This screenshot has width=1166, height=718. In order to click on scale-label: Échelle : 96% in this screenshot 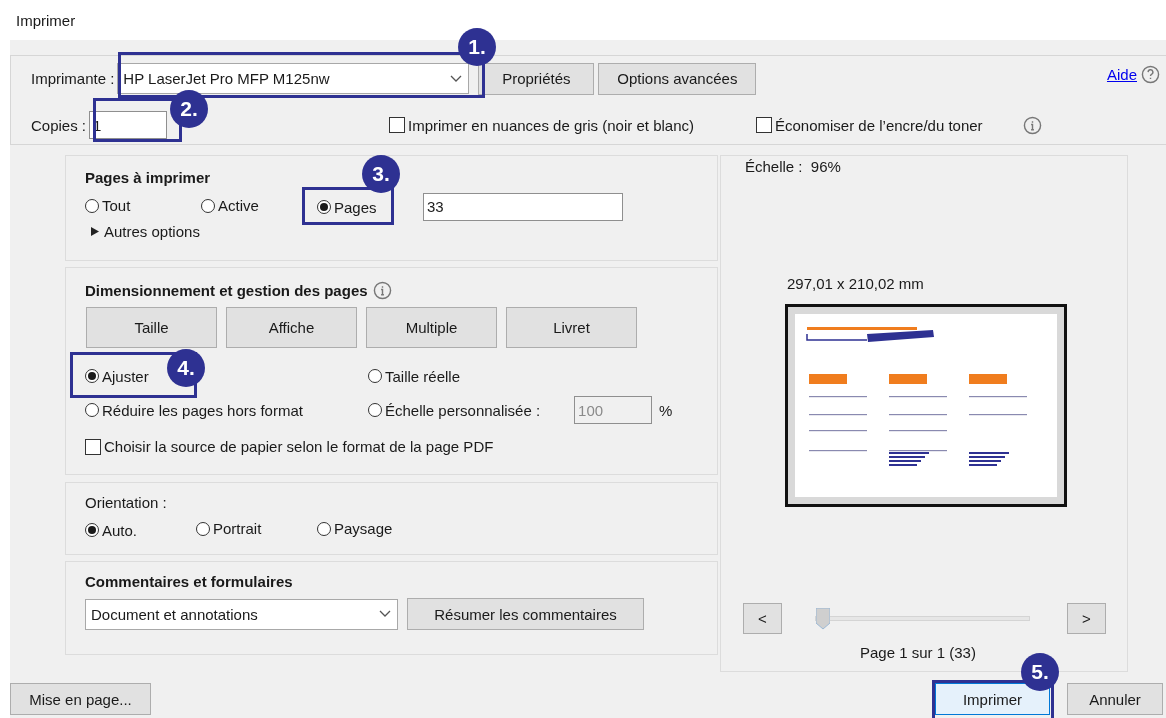, I will do `click(793, 166)`.